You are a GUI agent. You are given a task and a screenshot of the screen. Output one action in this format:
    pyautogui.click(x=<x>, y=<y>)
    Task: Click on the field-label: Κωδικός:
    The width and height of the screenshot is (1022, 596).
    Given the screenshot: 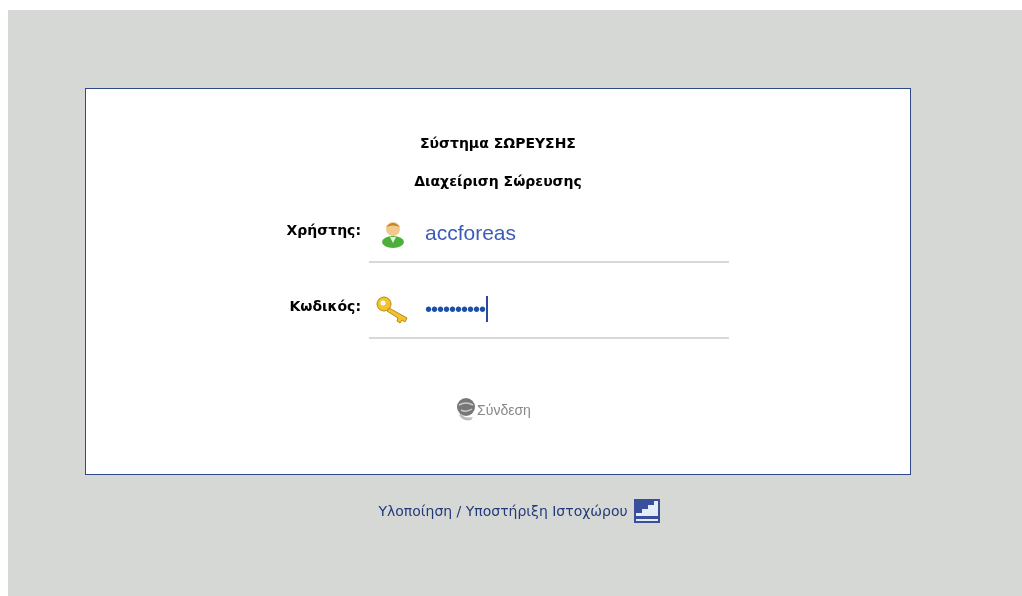 What is the action you would take?
    pyautogui.click(x=325, y=306)
    